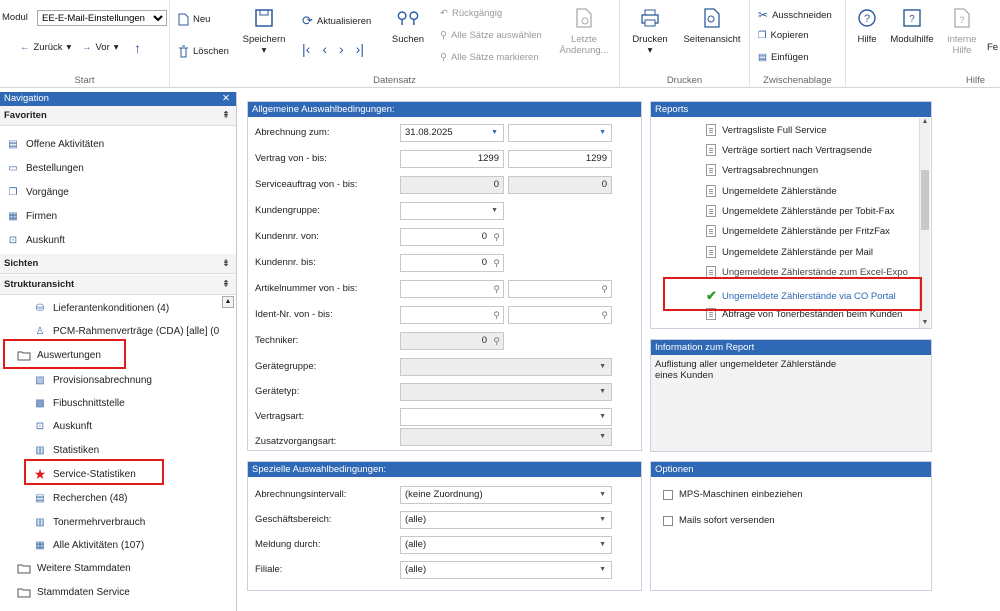  What do you see at coordinates (791, 347) in the screenshot?
I see `panel-title: Information zum Report` at bounding box center [791, 347].